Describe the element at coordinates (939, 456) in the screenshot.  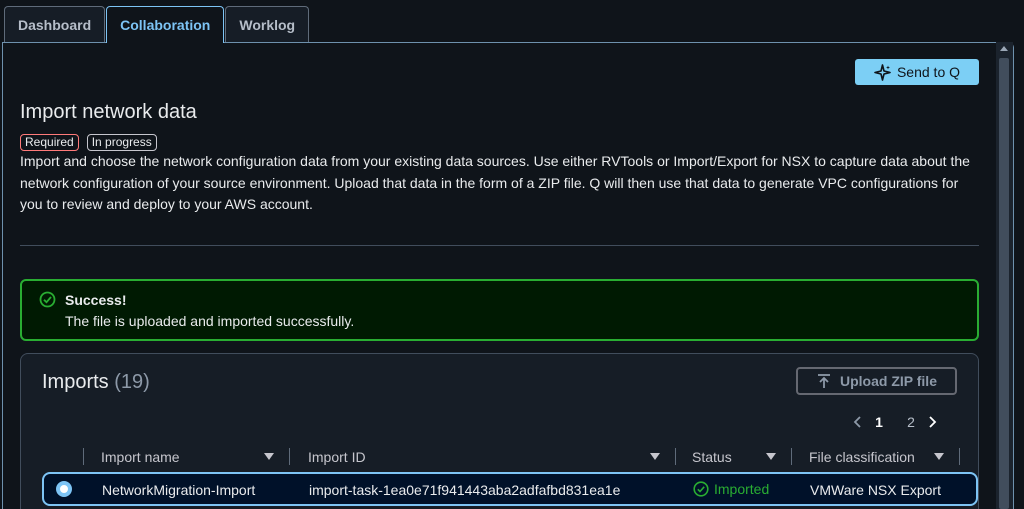
I see `sort-file-classification-icon` at that location.